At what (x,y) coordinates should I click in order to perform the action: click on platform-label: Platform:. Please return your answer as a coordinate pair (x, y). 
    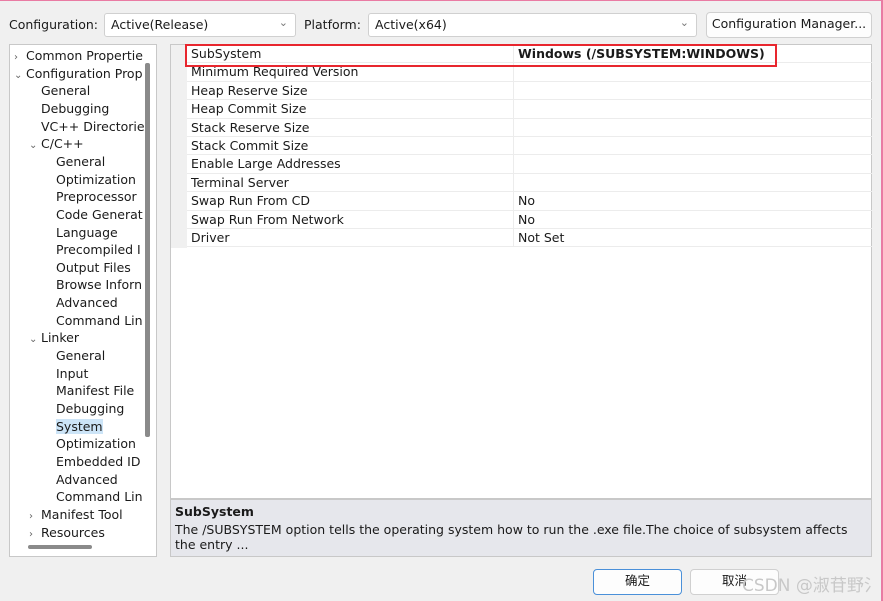
    Looking at the image, I should click on (332, 24).